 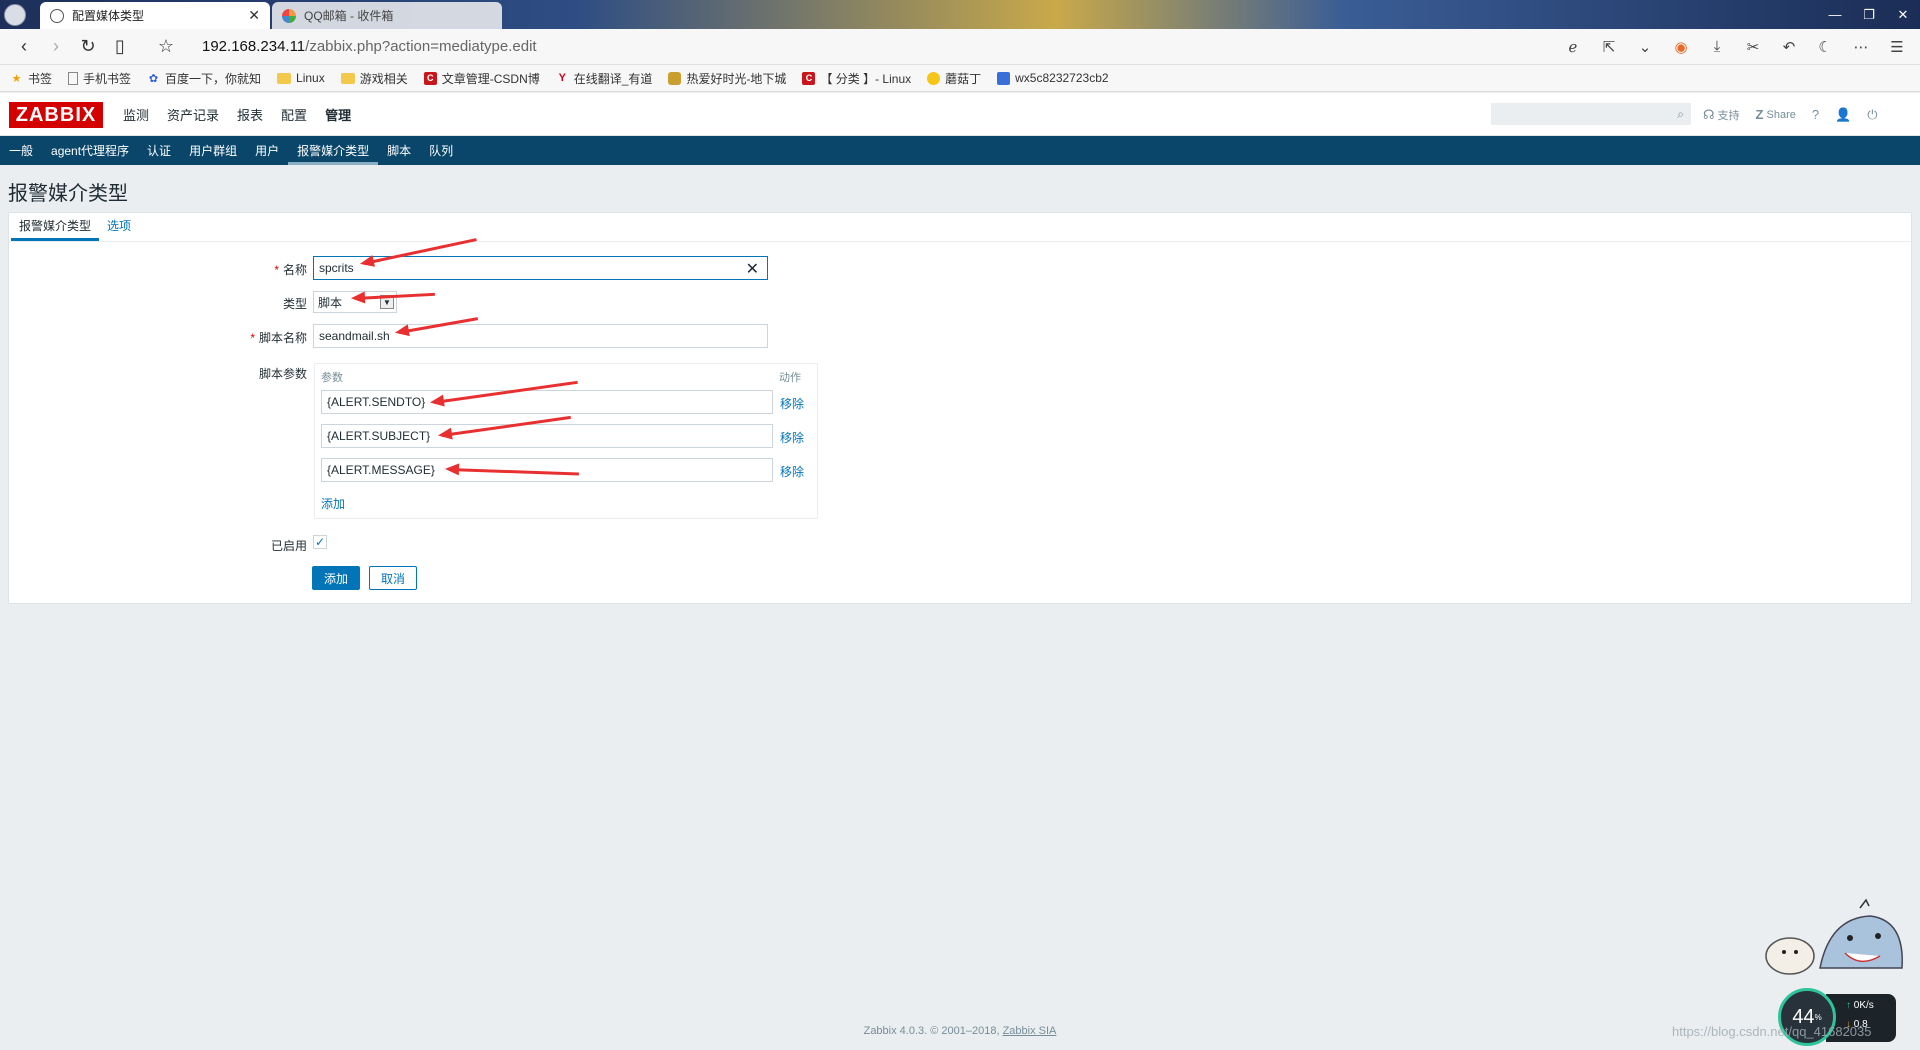 I want to click on window-controls: — ❐ ✕, so click(x=1869, y=14).